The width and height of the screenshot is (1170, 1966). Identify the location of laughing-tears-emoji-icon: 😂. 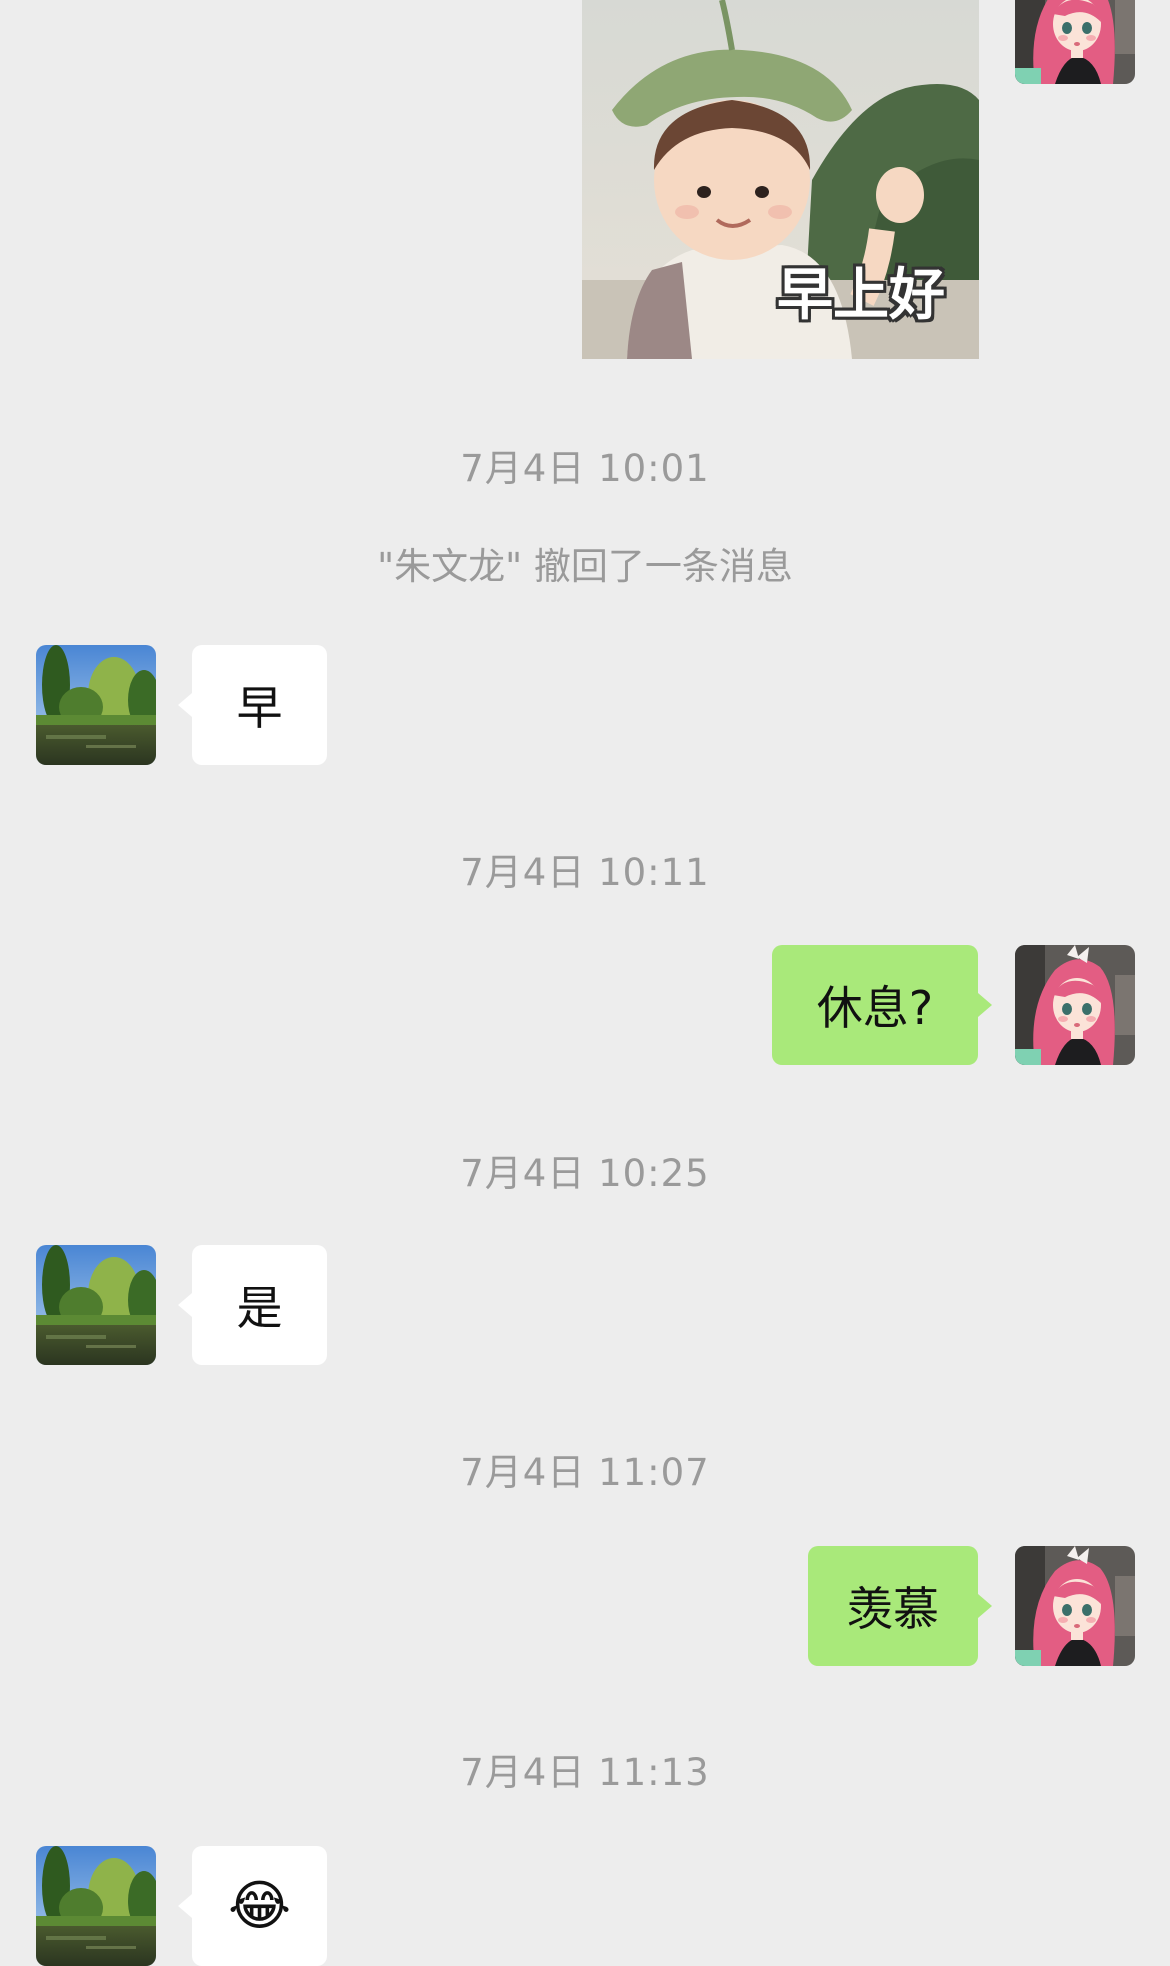
(259, 1905).